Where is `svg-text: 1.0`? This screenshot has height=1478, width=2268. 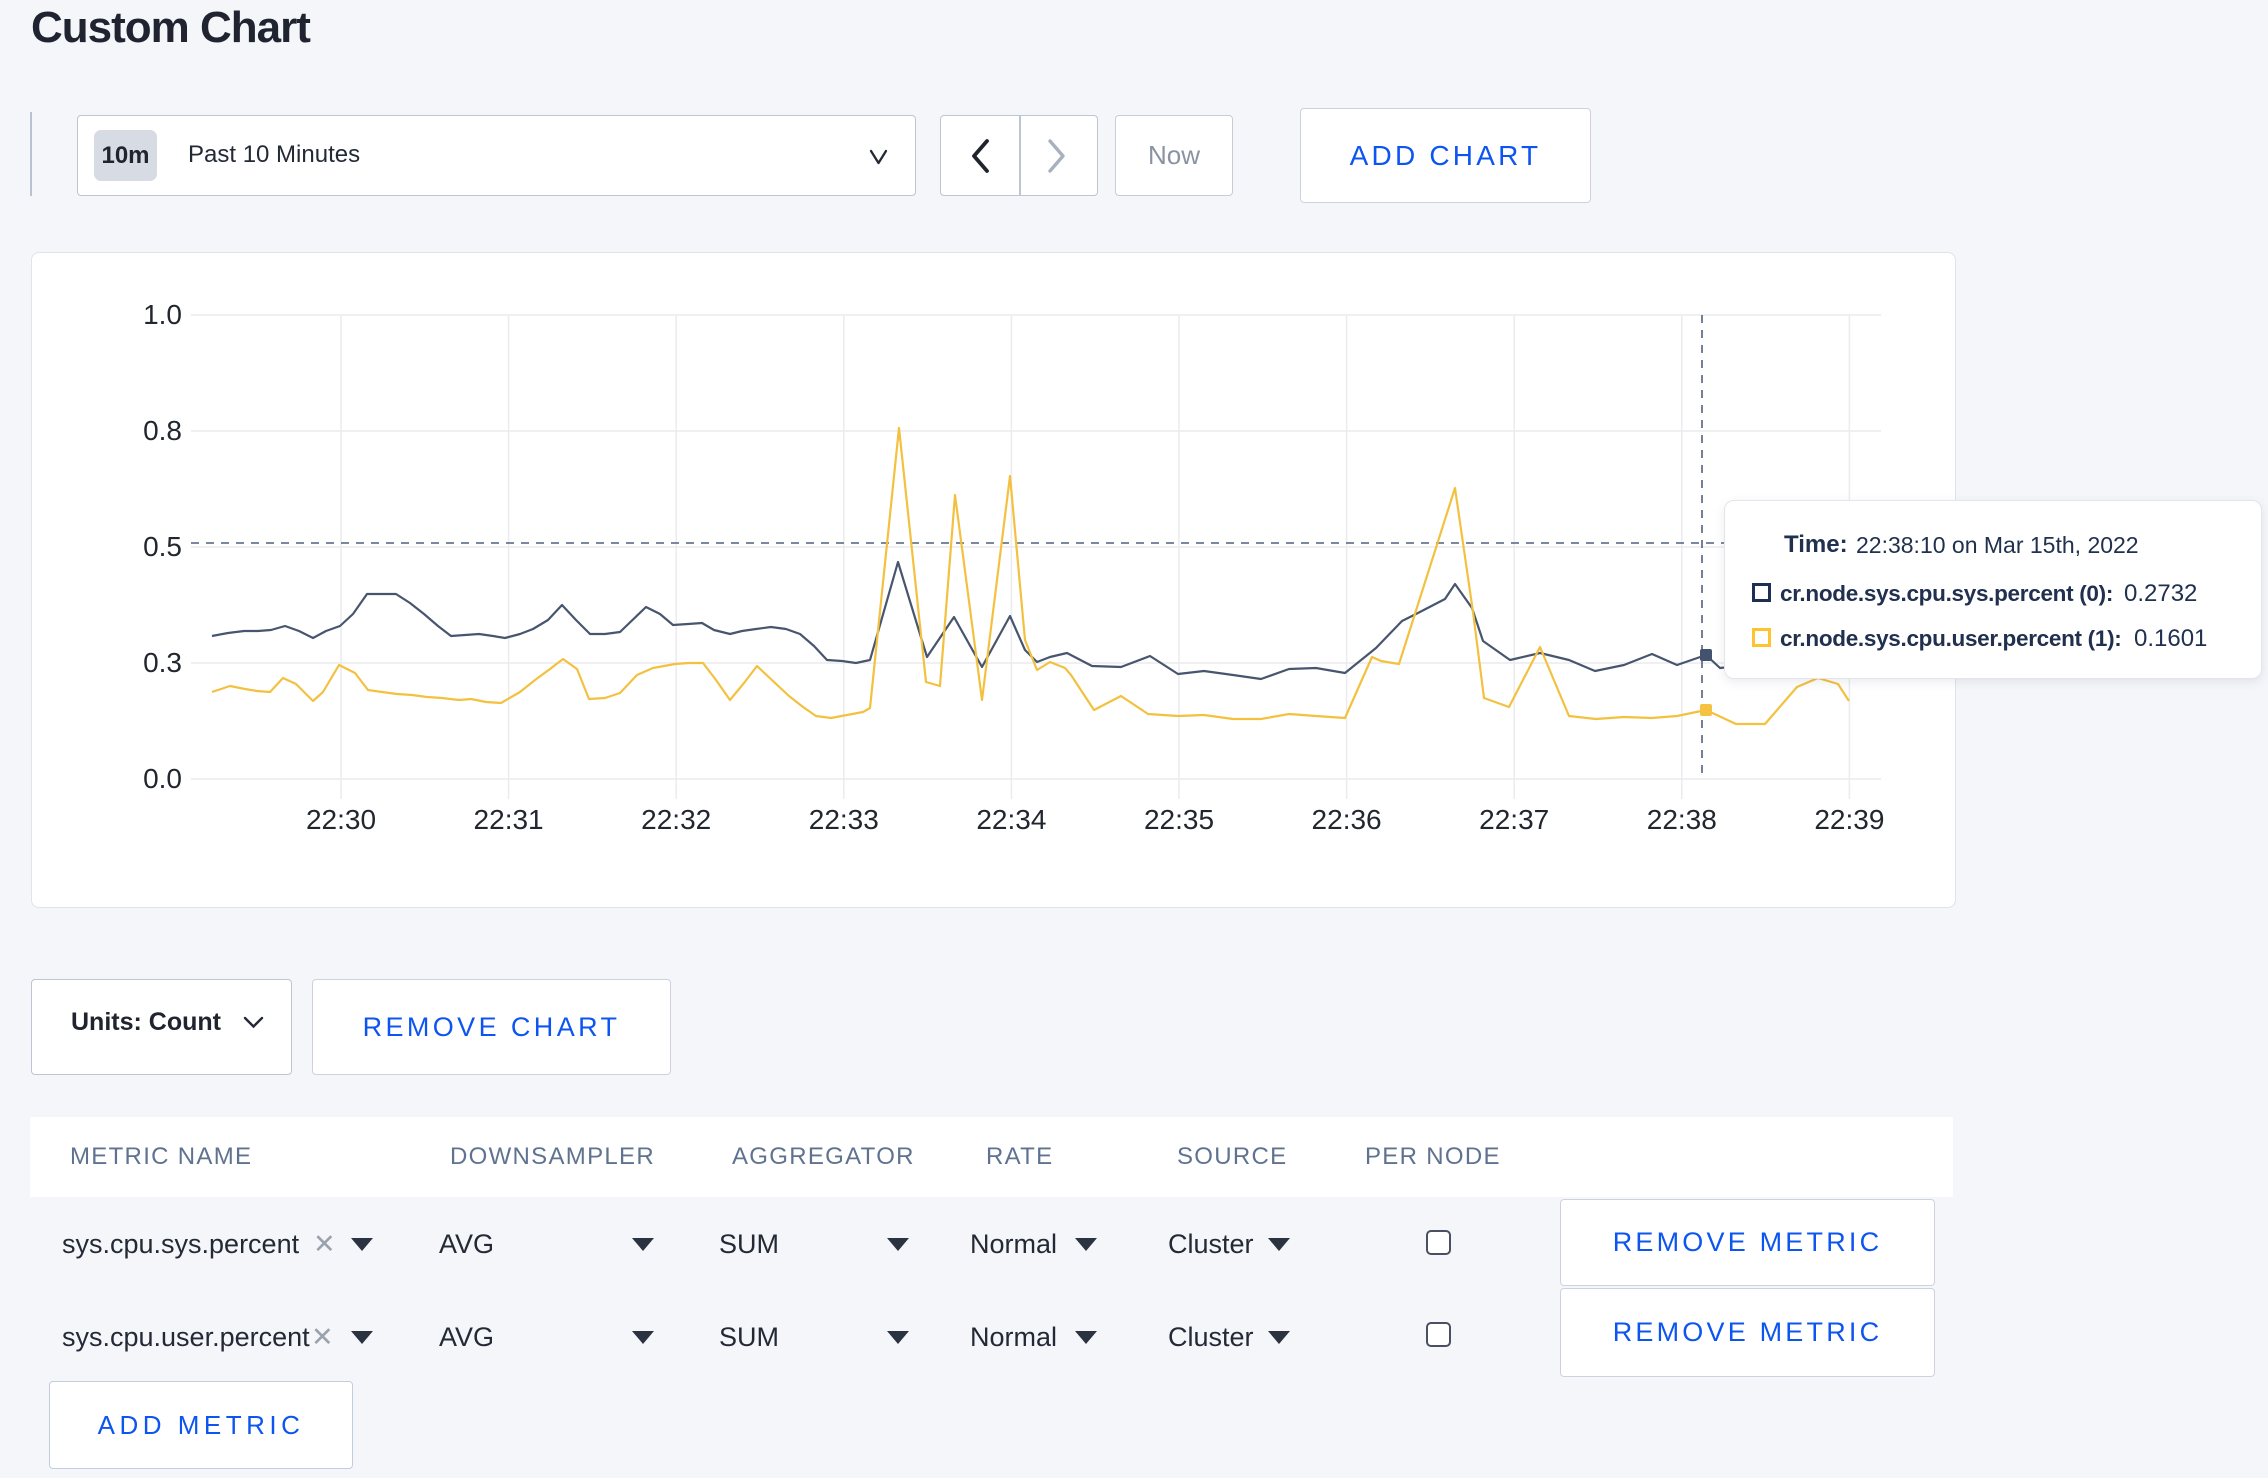
svg-text: 1.0 is located at coordinates (162, 314).